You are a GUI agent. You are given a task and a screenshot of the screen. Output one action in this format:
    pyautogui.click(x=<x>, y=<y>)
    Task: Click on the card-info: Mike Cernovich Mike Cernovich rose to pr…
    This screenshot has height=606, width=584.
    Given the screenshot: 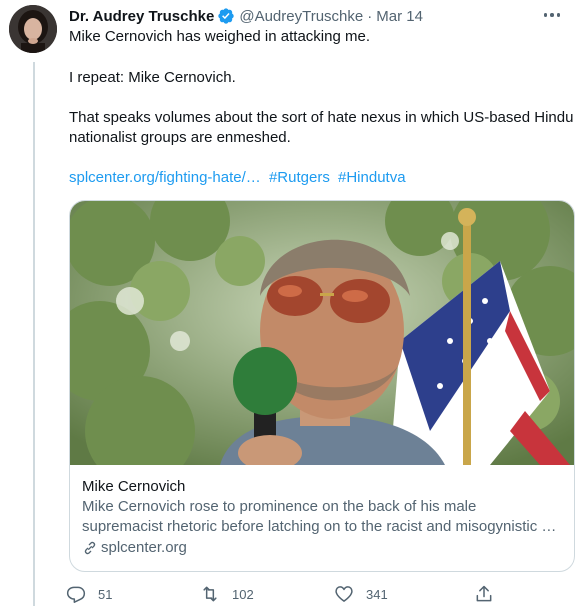 What is the action you would take?
    pyautogui.click(x=324, y=517)
    